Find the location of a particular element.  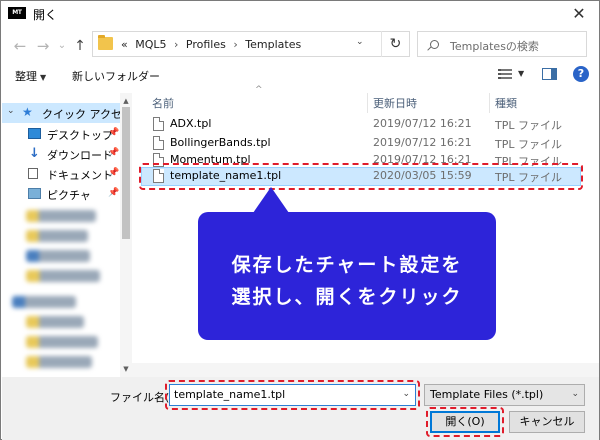

up-folder-arrow-icon: ↑ is located at coordinates (80, 46).